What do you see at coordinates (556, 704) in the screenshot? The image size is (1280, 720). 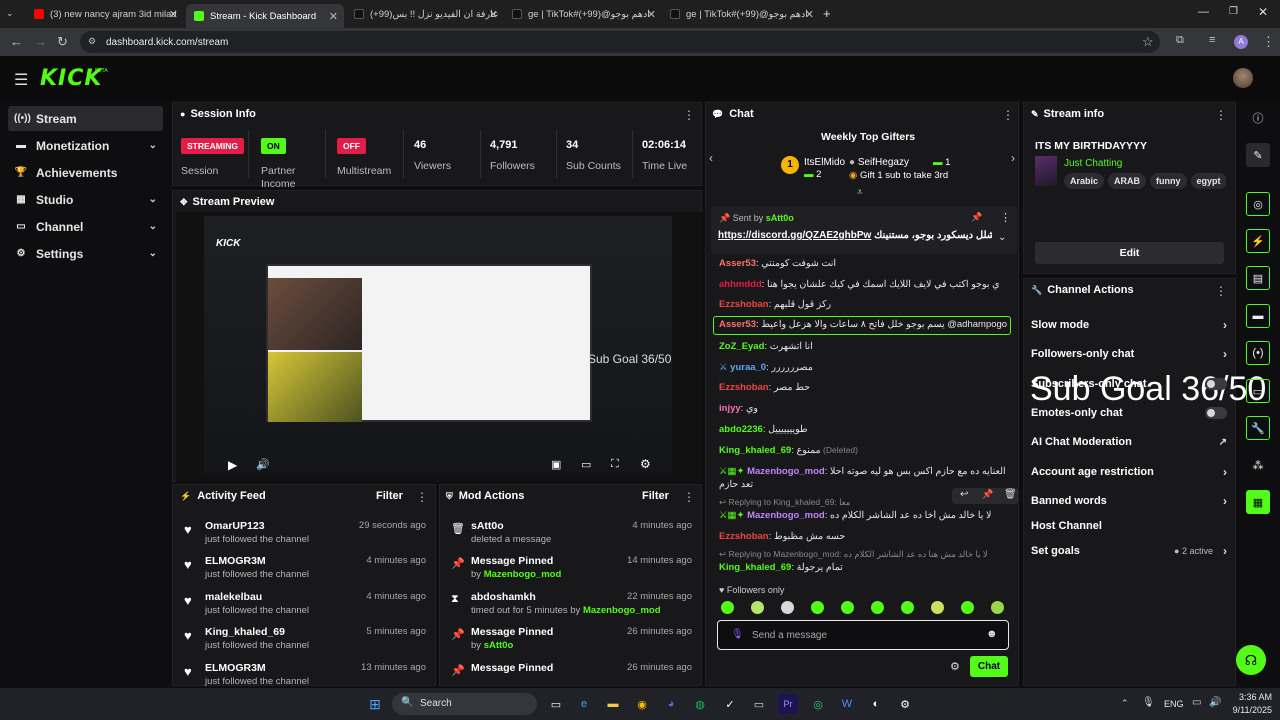 I see `task-view-icon: ▭` at bounding box center [556, 704].